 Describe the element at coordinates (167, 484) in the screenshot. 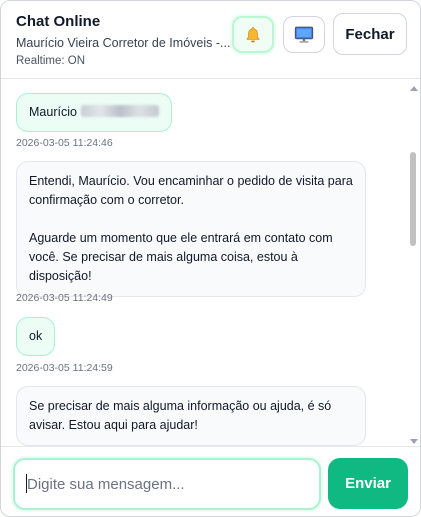

I see `message-input` at that location.